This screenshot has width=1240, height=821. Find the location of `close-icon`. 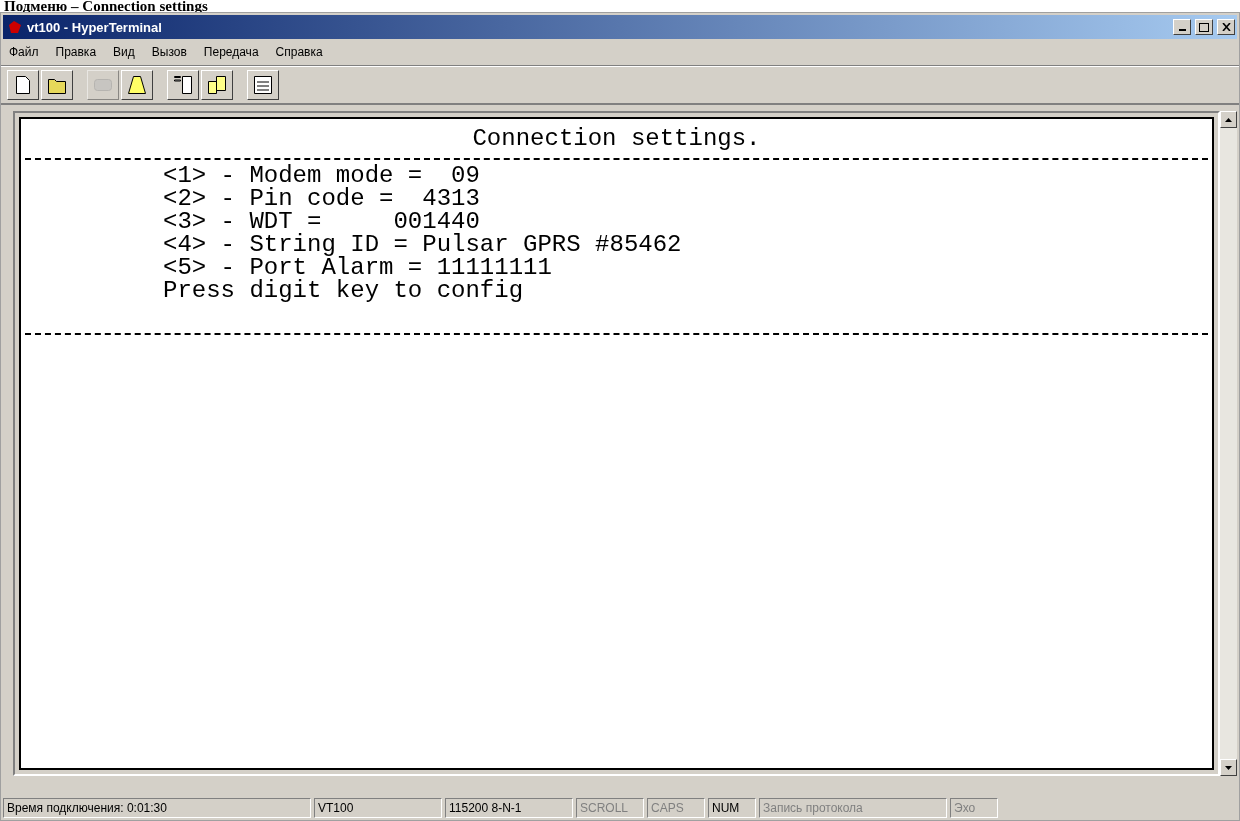

close-icon is located at coordinates (1226, 27).